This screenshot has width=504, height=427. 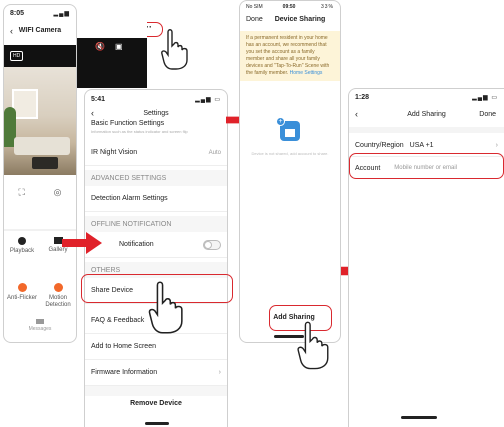 What do you see at coordinates (40, 192) in the screenshot?
I see `control-row: ⛶ ◎` at bounding box center [40, 192].